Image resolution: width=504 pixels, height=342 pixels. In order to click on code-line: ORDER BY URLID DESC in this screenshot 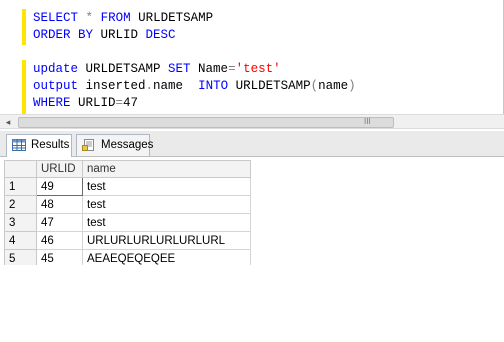, I will do `click(104, 35)`.